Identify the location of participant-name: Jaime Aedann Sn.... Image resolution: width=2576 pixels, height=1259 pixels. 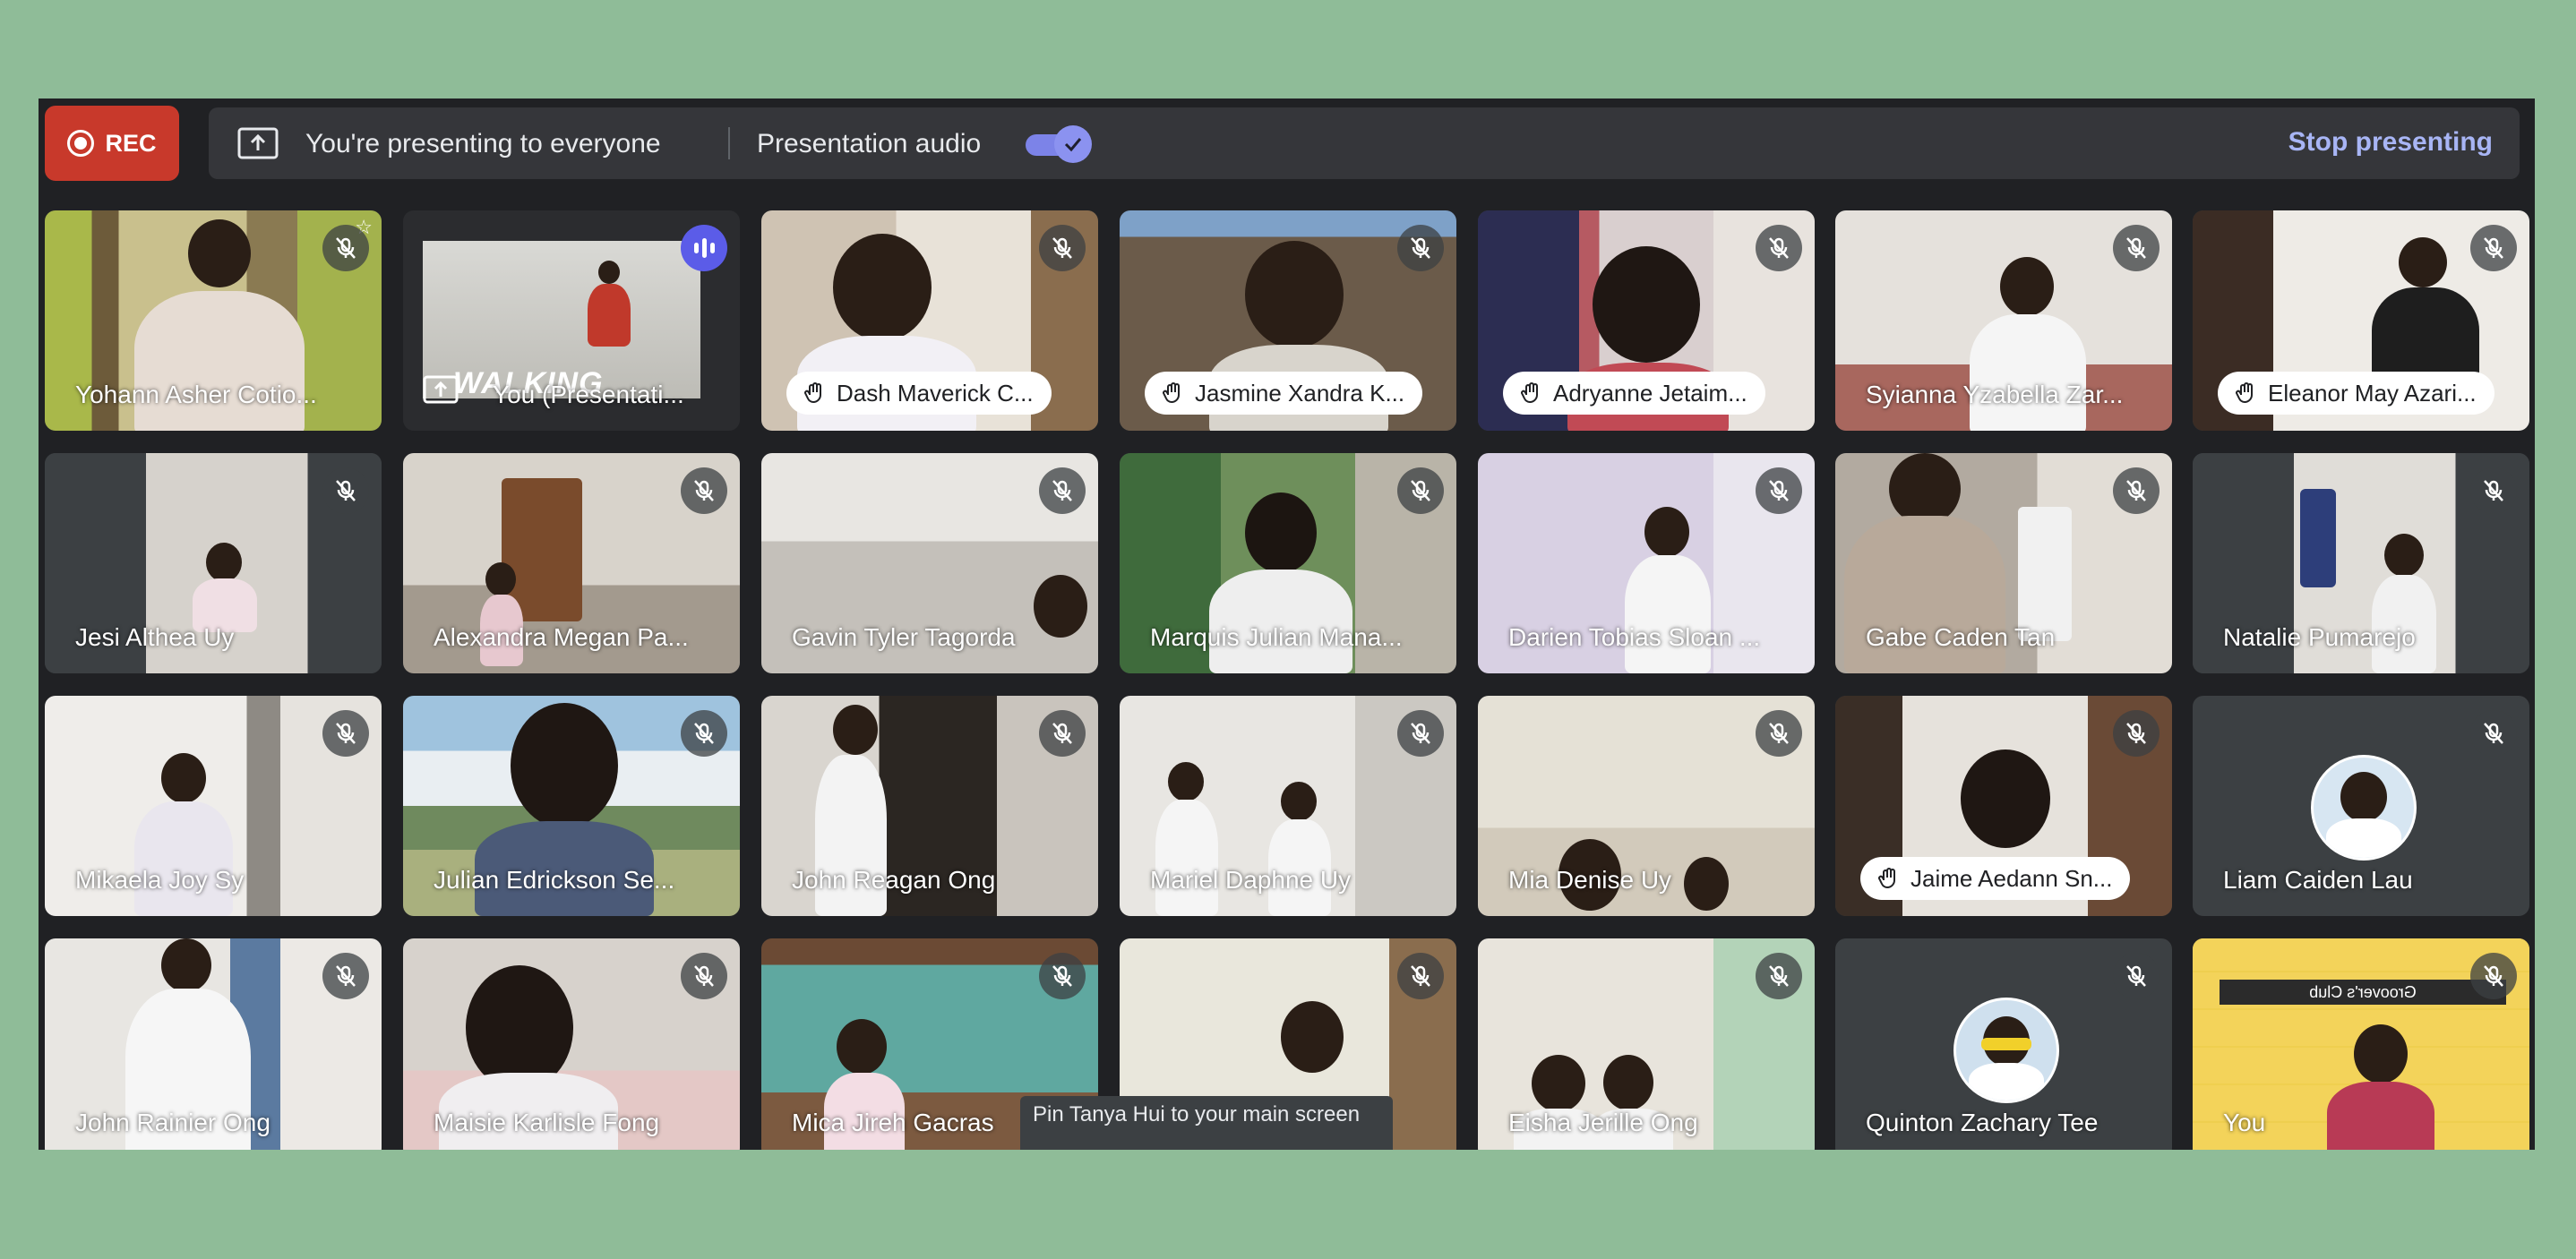
(2012, 878).